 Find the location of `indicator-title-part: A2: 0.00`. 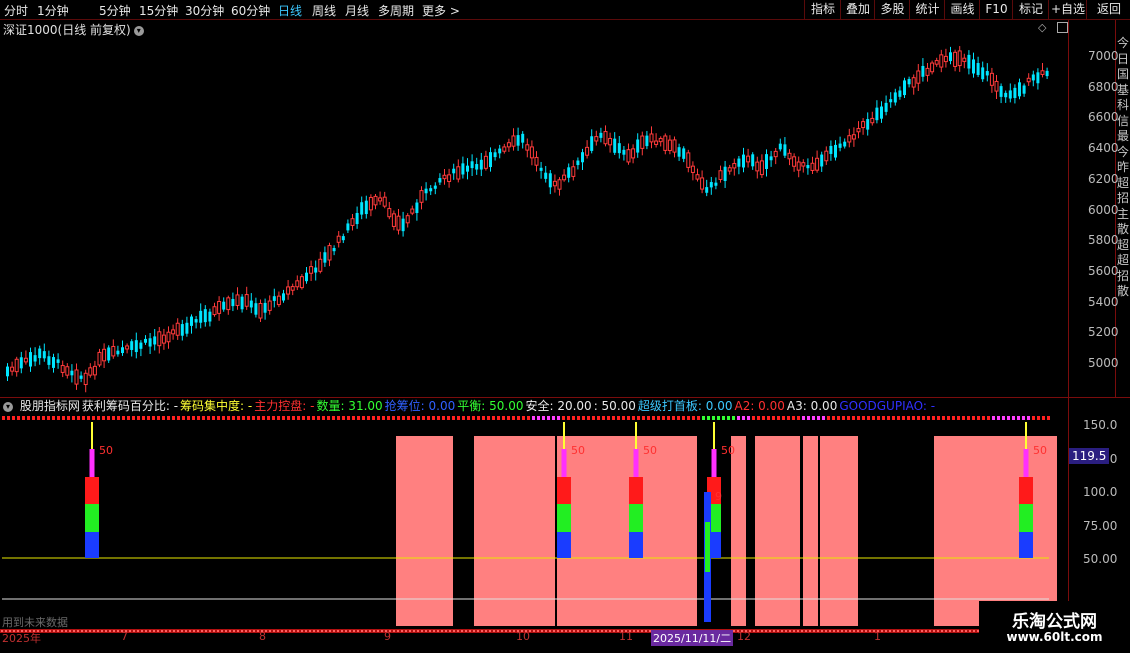

indicator-title-part: A2: 0.00 is located at coordinates (759, 406).